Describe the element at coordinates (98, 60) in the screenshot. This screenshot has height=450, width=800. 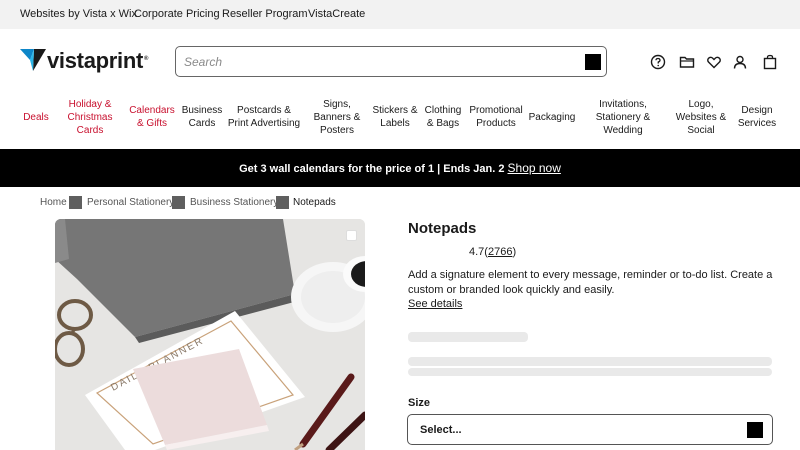
I see `logo-text: vistaprint®` at that location.